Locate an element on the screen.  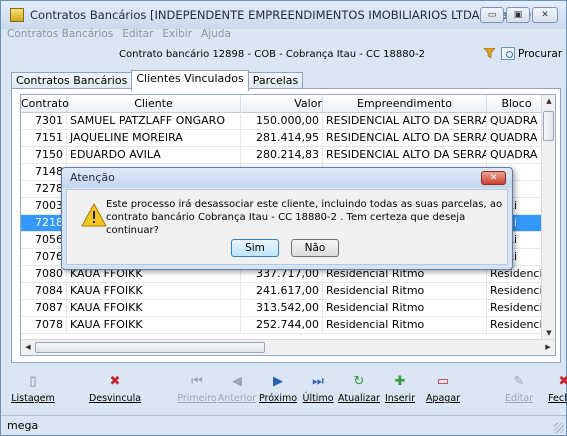
col-valor: Valor is located at coordinates (282, 104).